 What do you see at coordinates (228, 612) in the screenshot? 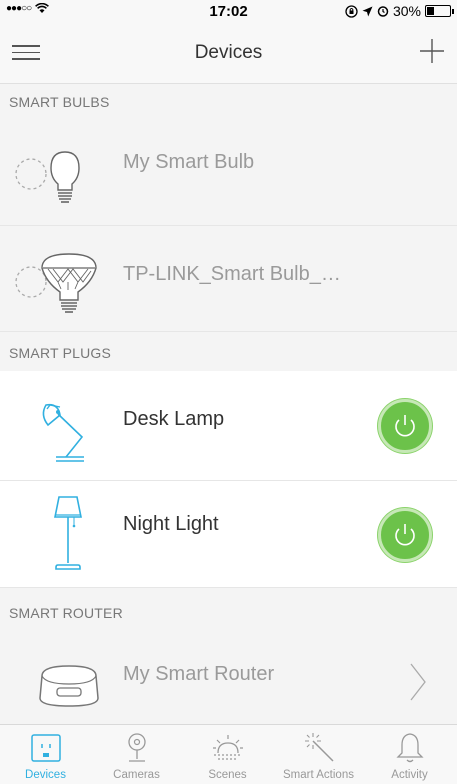
I see `section-header-smart-router: SMART ROUTER` at bounding box center [228, 612].